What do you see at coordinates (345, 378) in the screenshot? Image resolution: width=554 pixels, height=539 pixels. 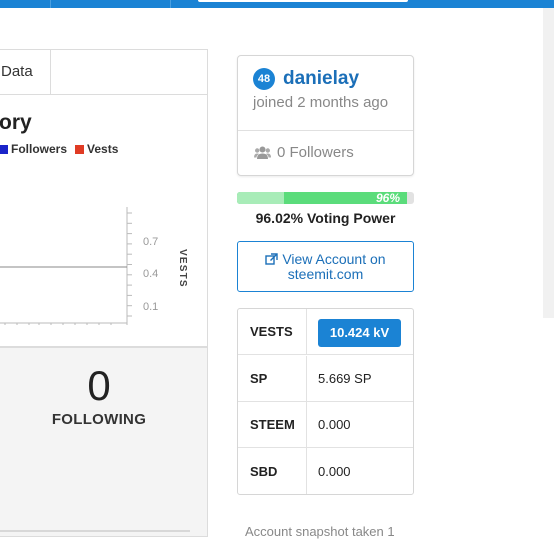 I see `balance-value: 5.669 SP` at bounding box center [345, 378].